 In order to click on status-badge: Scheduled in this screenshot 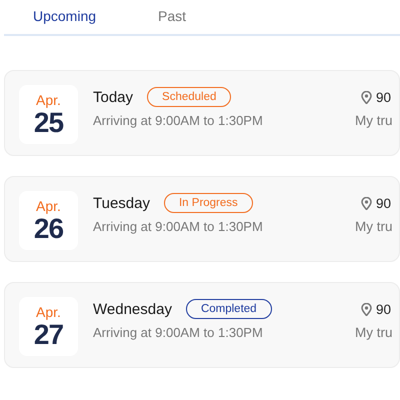, I will do `click(189, 97)`.